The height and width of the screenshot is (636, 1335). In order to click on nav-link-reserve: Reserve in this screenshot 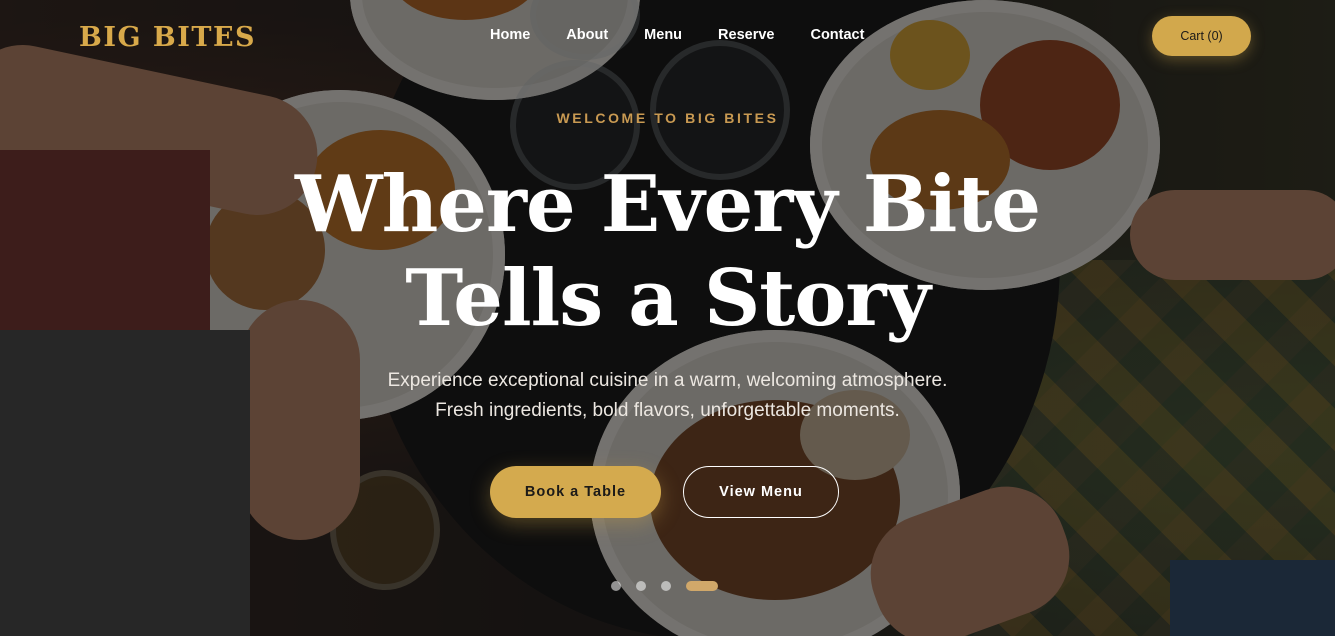, I will do `click(746, 35)`.